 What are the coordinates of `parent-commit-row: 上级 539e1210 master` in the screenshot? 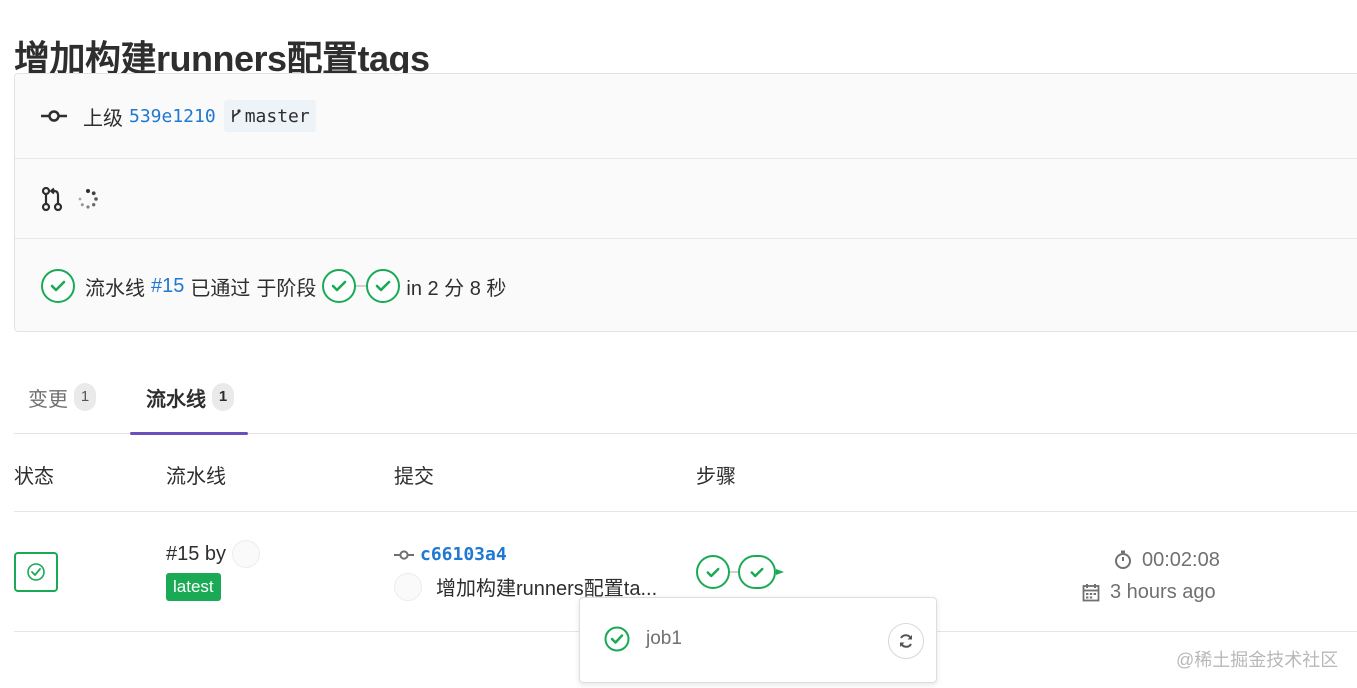 It's located at (686, 116).